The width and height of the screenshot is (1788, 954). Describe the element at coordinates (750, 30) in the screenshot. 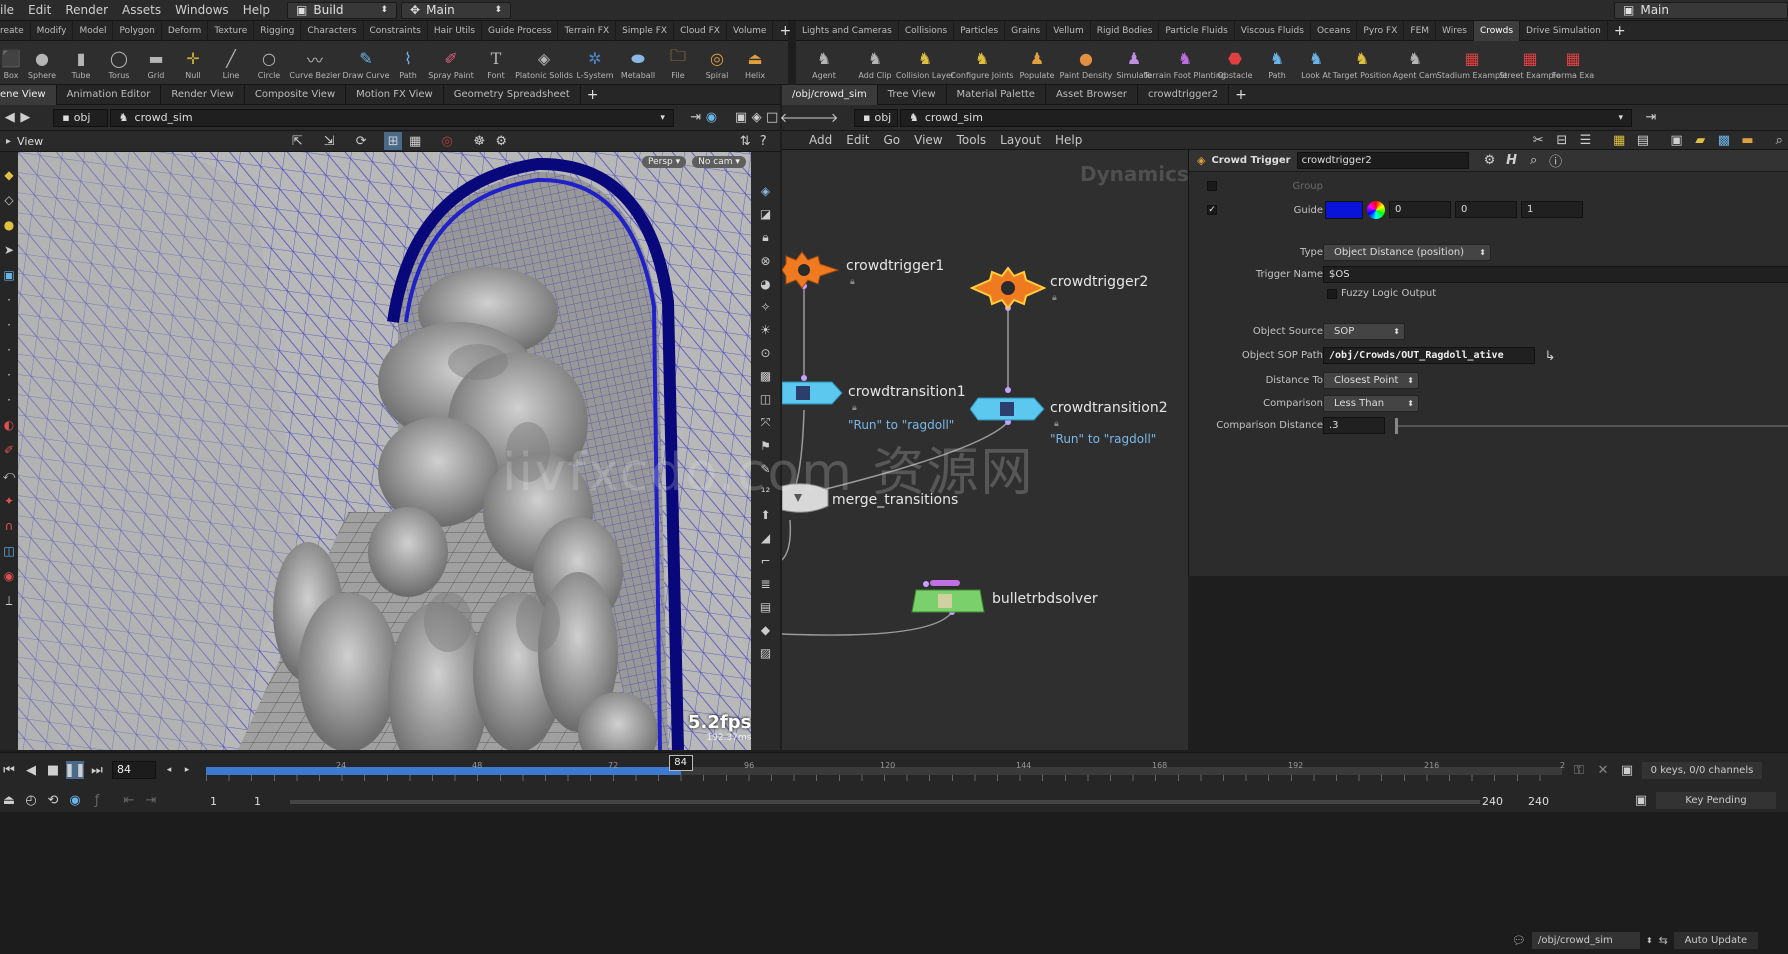

I see `shelf-tab-volume: Volume` at that location.